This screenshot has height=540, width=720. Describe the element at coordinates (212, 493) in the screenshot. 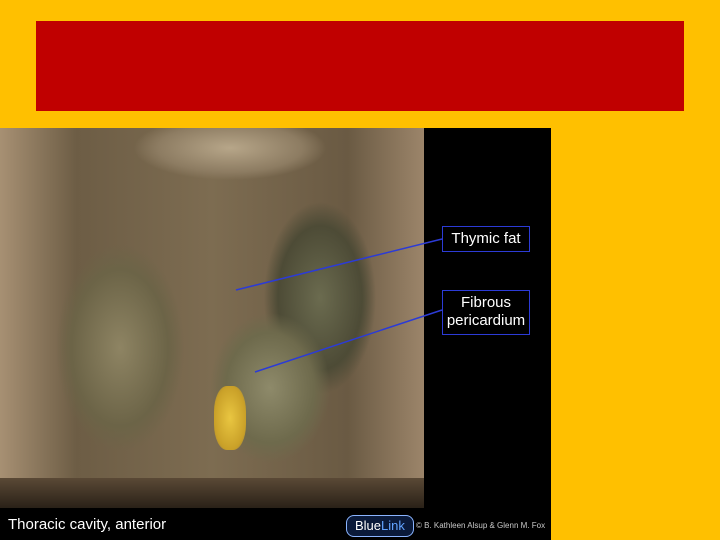

I see `photo-bottom-edge` at that location.